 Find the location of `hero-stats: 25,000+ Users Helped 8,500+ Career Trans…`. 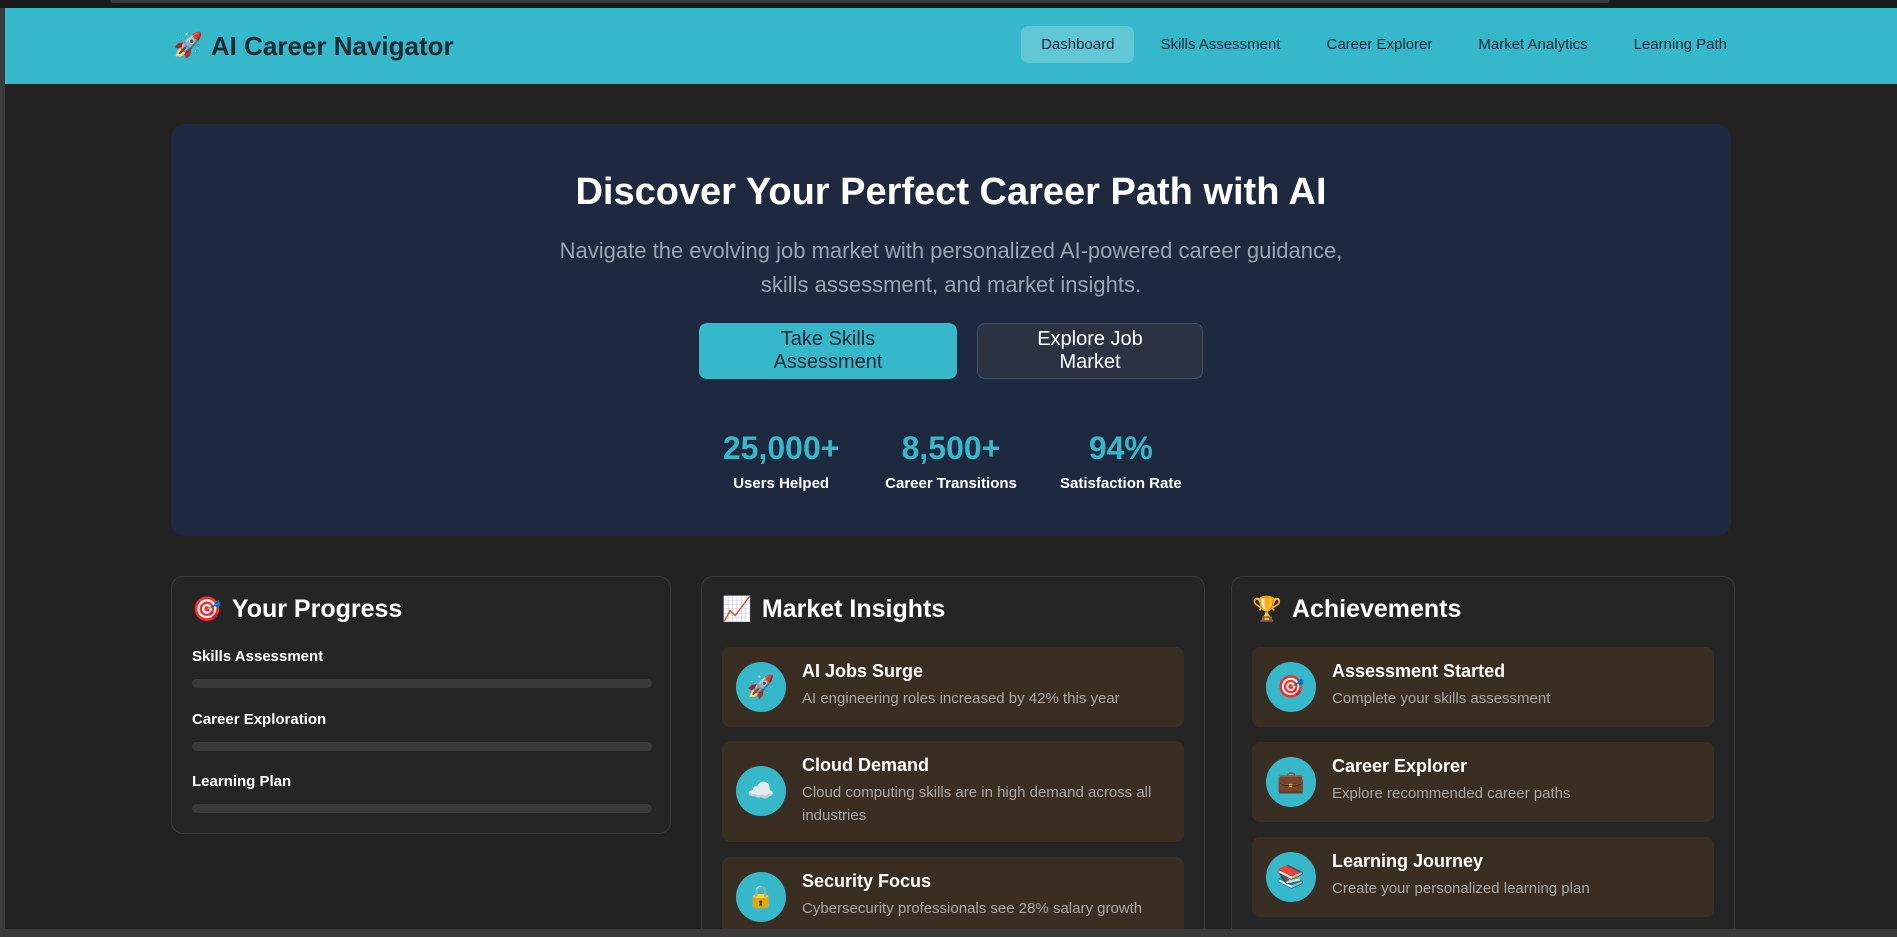

hero-stats: 25,000+ Users Helped 8,500+ Career Trans… is located at coordinates (951, 461).